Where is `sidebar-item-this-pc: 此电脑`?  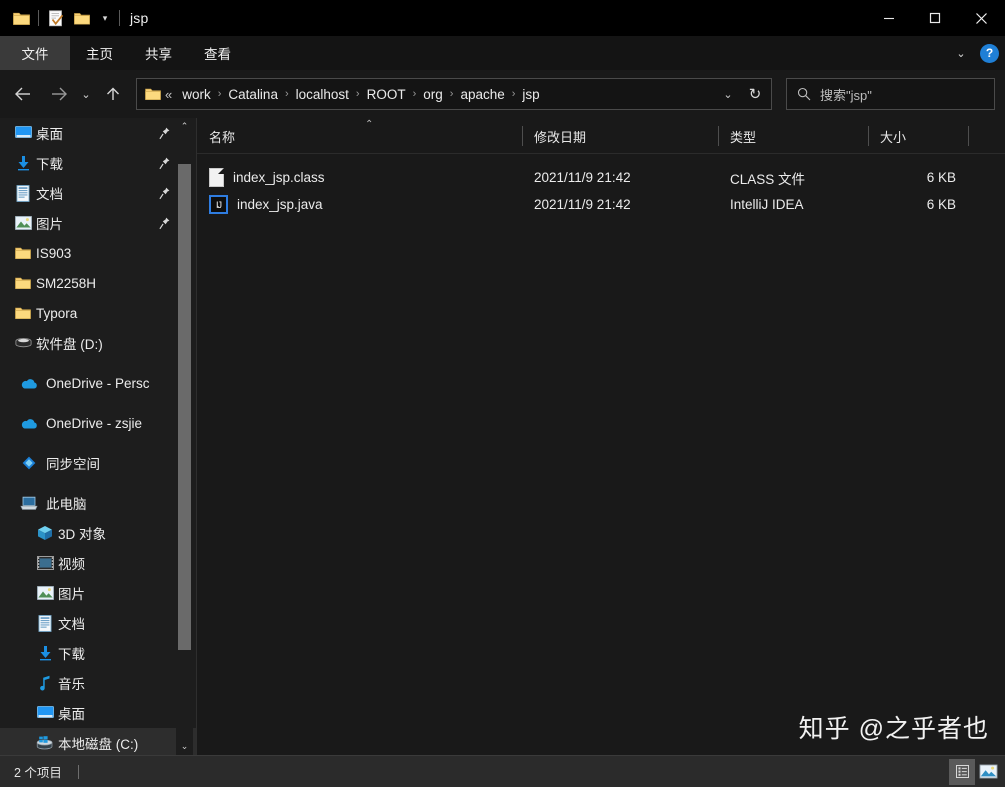 sidebar-item-this-pc: 此电脑 is located at coordinates (98, 503).